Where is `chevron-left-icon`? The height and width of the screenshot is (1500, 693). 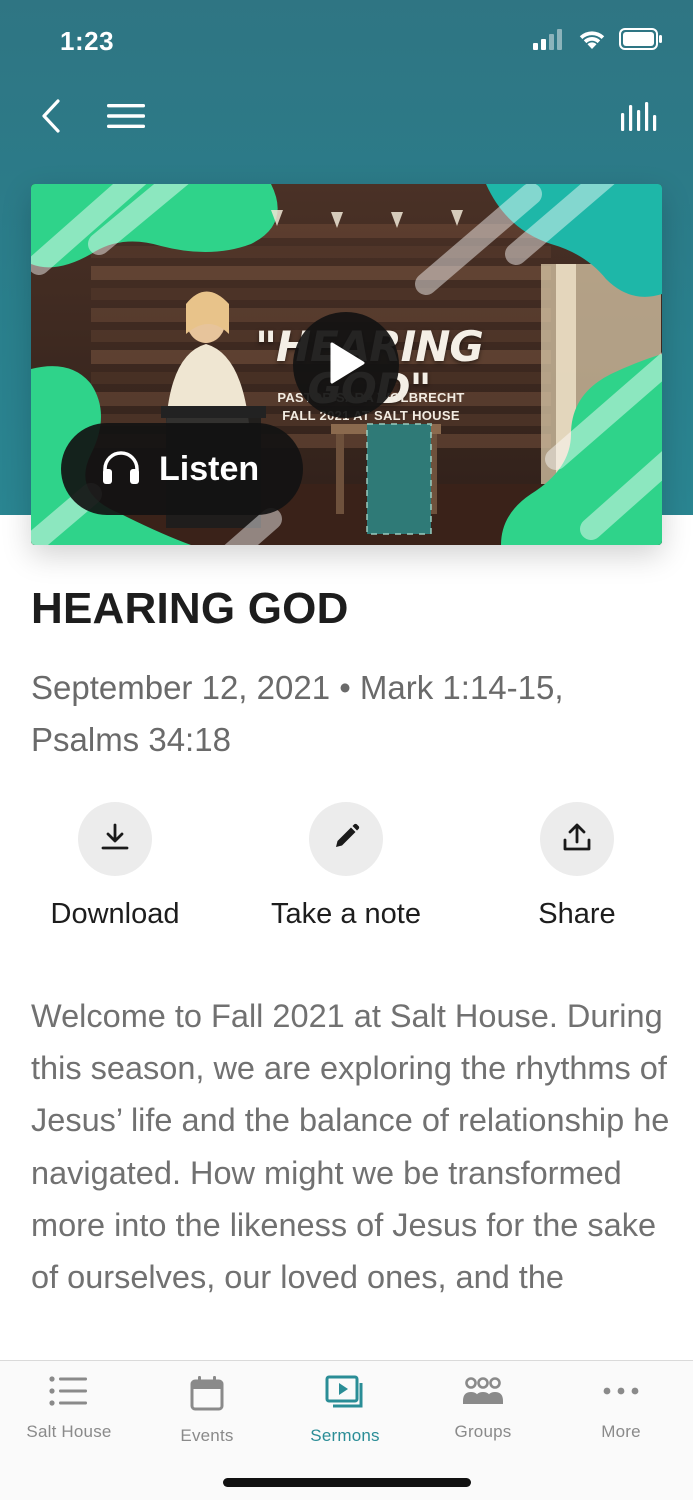 chevron-left-icon is located at coordinates (51, 118).